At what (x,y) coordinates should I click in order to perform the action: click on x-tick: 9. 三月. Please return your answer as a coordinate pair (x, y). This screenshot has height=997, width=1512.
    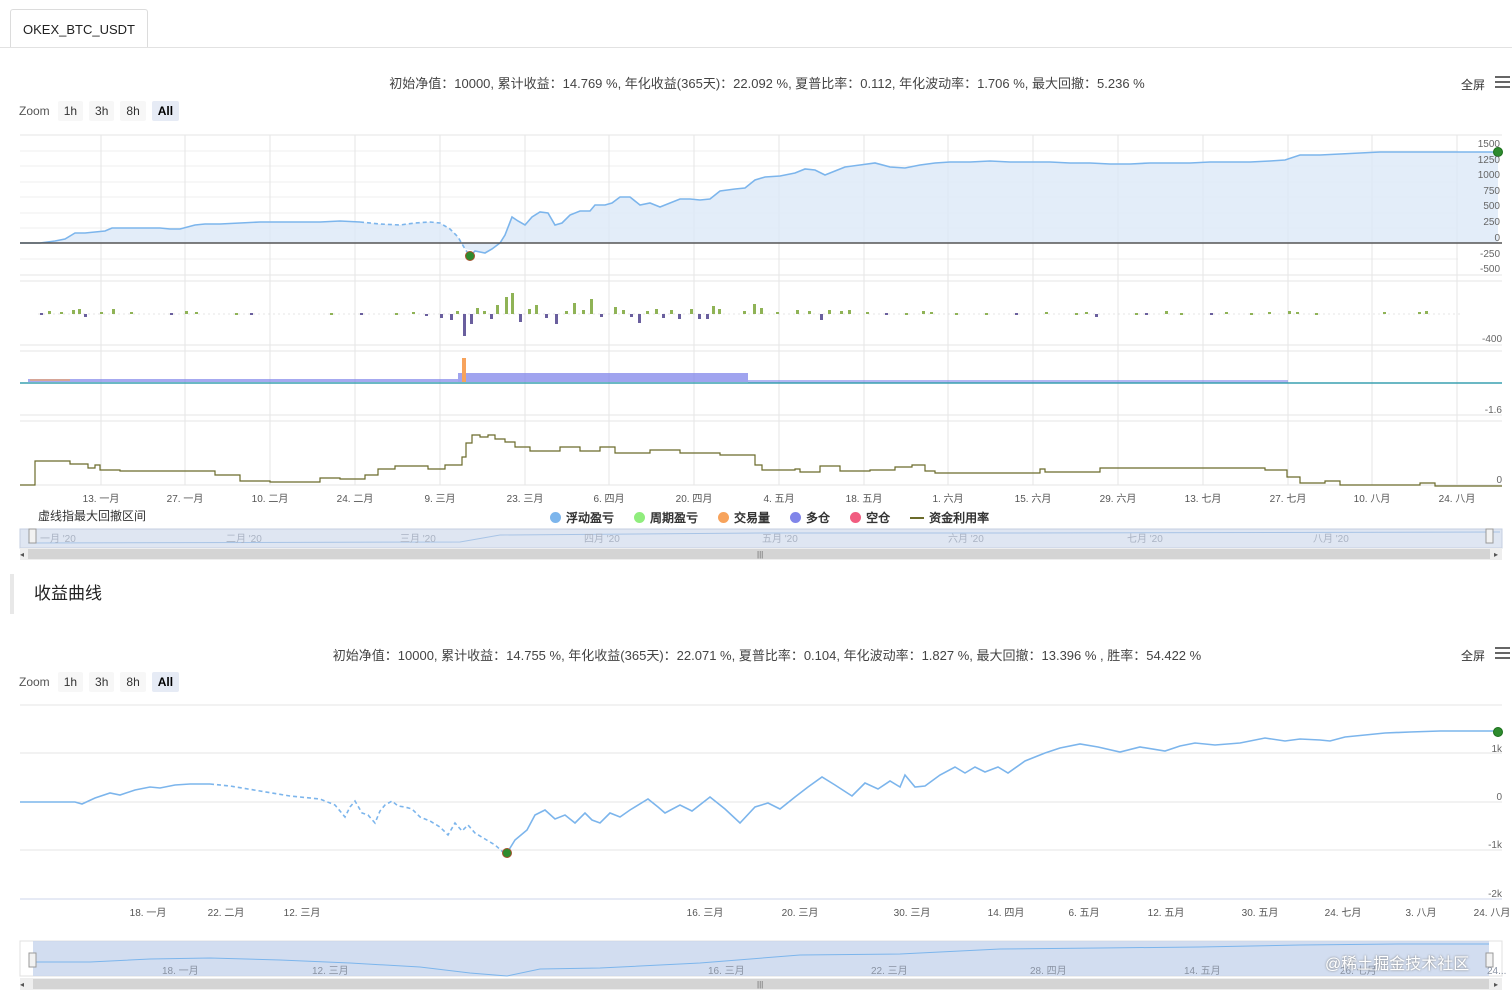
    Looking at the image, I should click on (439, 499).